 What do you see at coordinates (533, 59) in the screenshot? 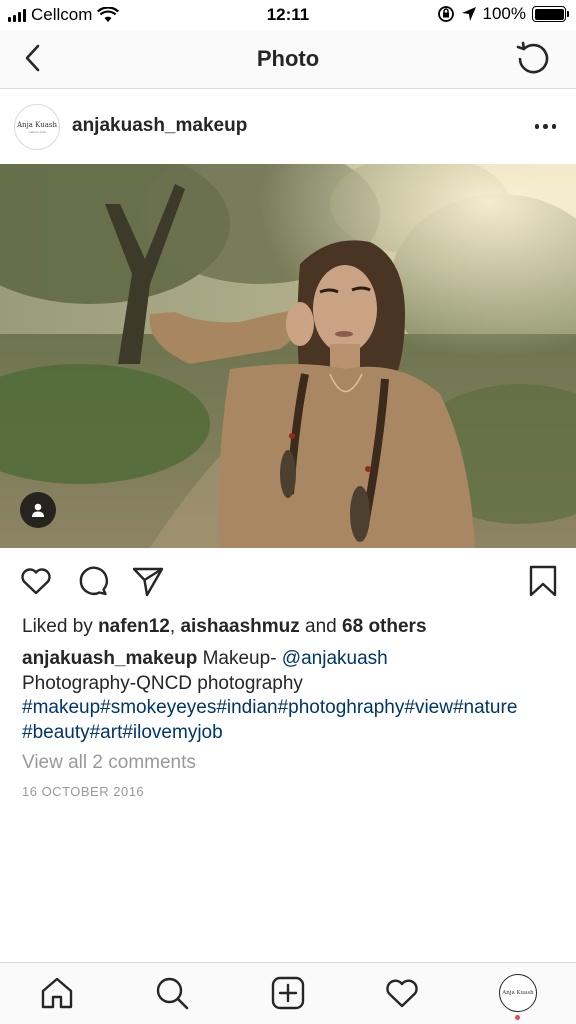
I see `refresh-icon` at bounding box center [533, 59].